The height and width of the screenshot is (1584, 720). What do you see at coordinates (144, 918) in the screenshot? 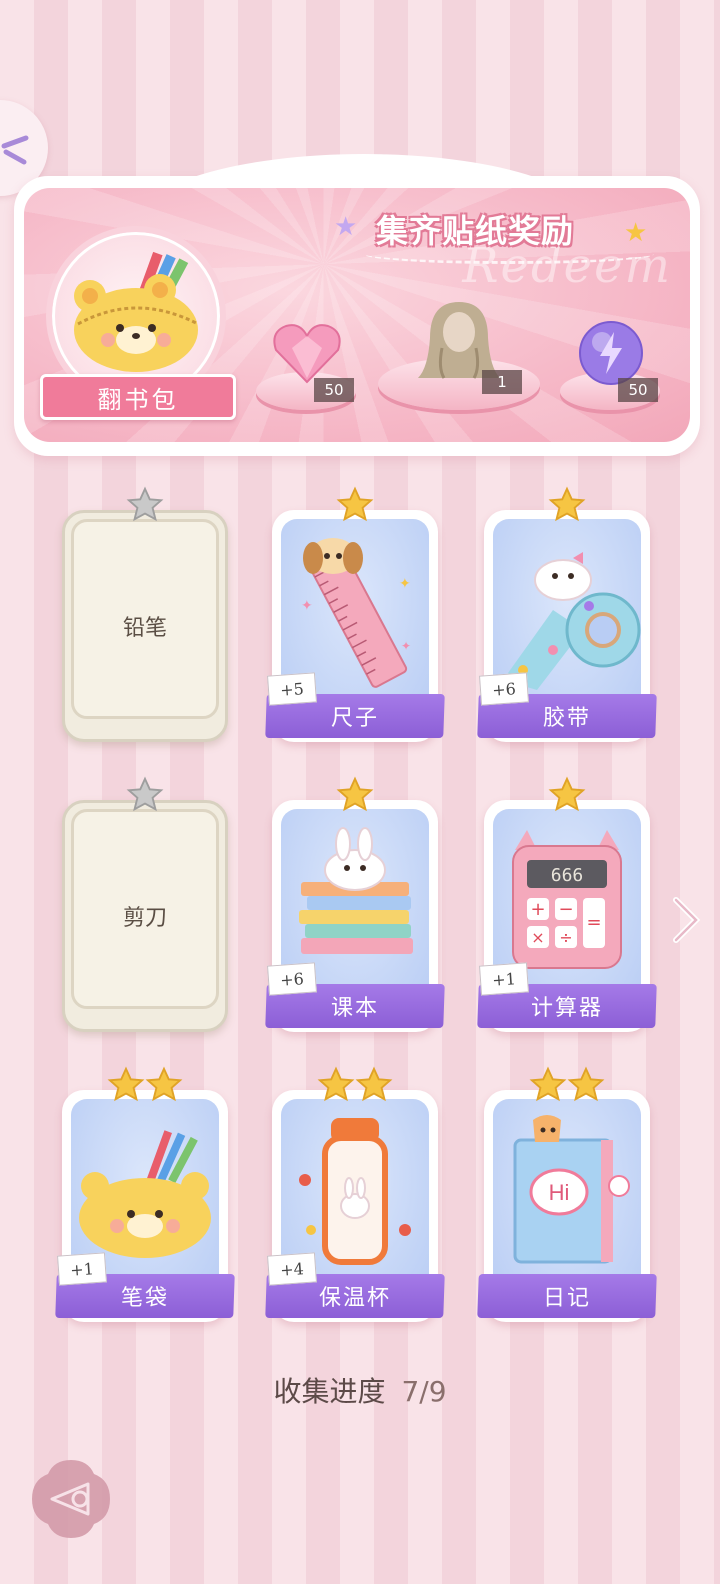
I see `card-name: 剪刀` at bounding box center [144, 918].